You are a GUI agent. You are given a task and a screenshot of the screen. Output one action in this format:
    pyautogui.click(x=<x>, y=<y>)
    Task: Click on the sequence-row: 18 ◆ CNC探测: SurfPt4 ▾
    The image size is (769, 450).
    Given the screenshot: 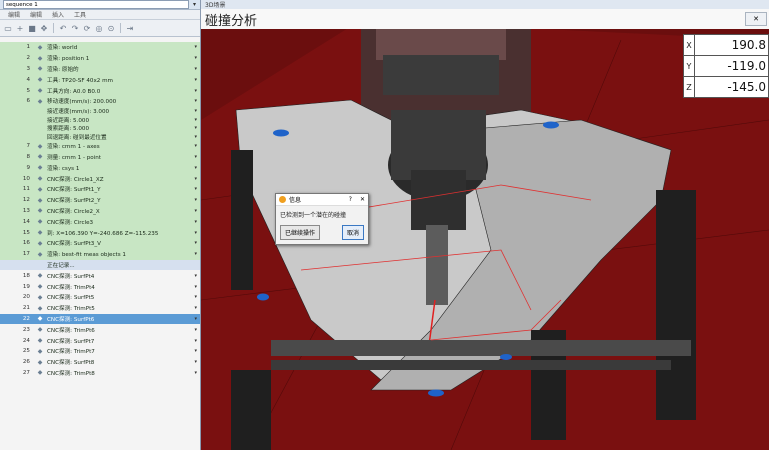 What is the action you would take?
    pyautogui.click(x=100, y=275)
    